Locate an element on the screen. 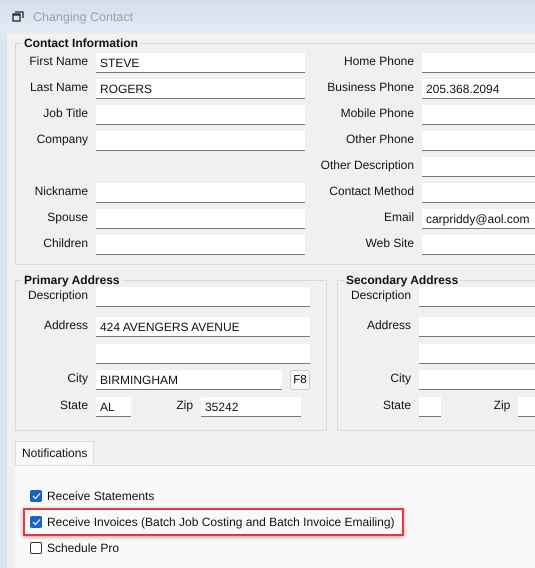  window-title: Changing Contact is located at coordinates (83, 17).